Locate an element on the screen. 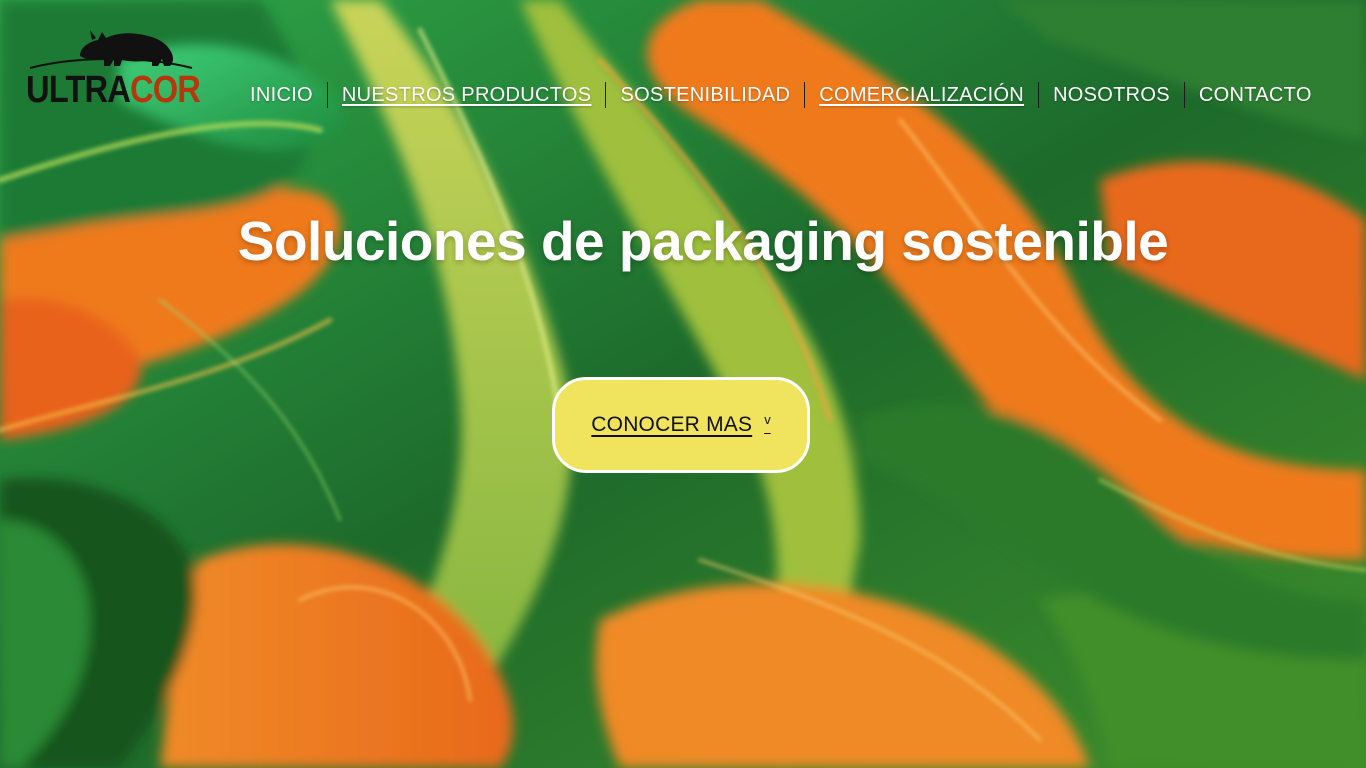  nav-item-comercializacion: COMERCIALIZACIÓN is located at coordinates (921, 95).